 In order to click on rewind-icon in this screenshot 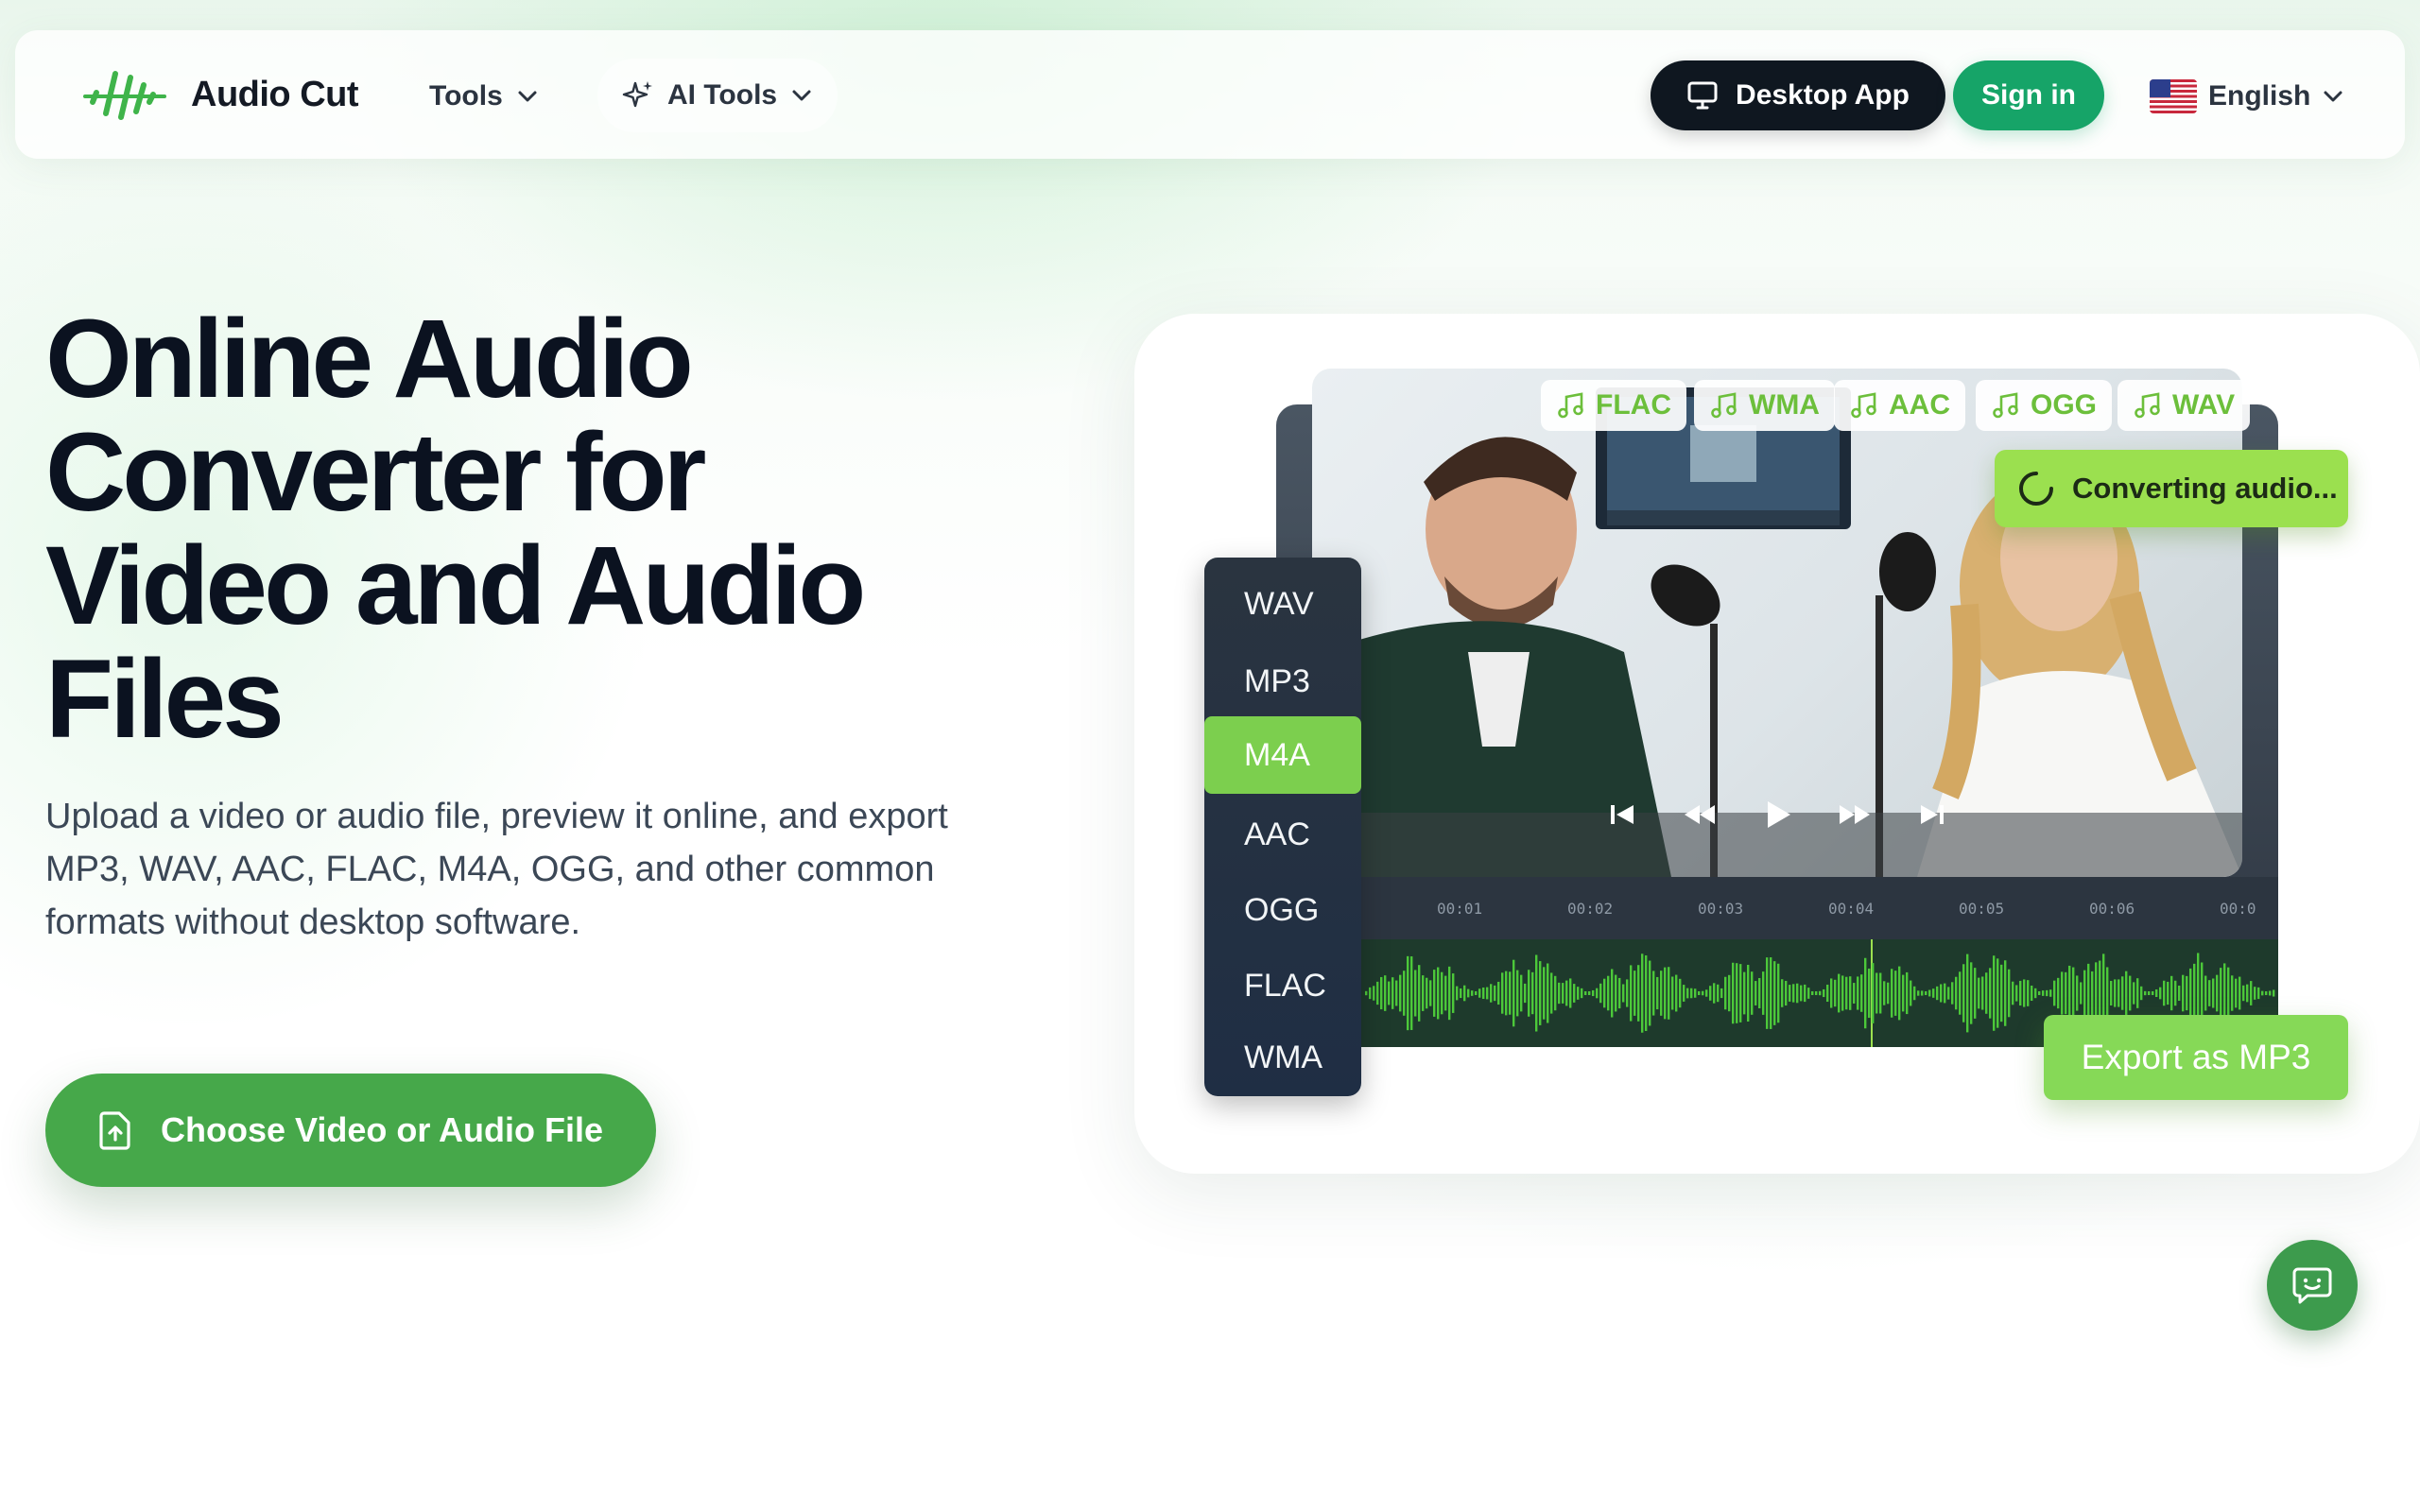, I will do `click(1700, 814)`.